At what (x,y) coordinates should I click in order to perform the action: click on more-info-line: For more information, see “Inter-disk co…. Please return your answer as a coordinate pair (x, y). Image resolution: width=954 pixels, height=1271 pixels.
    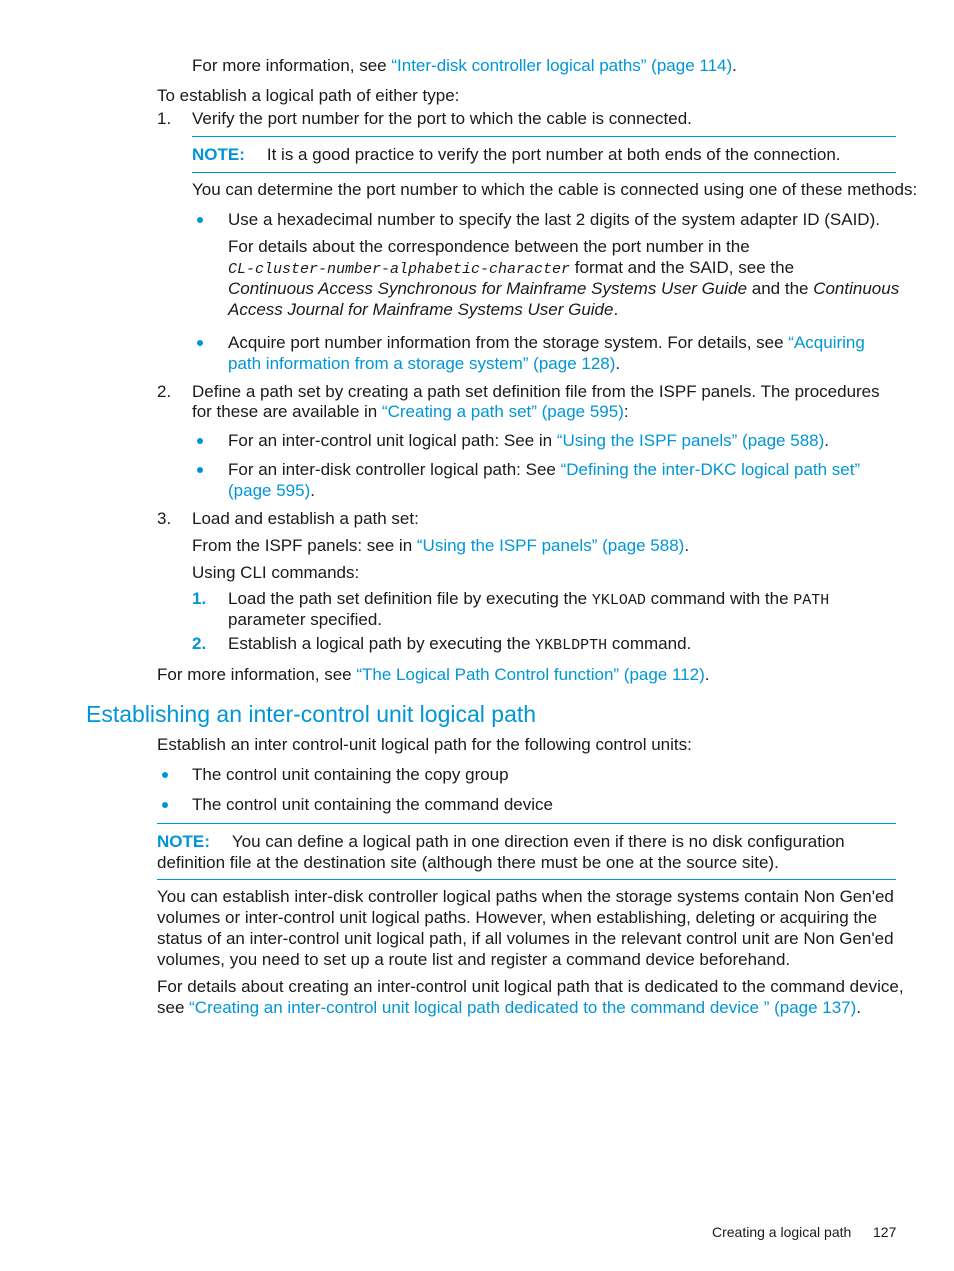
    Looking at the image, I should click on (464, 65).